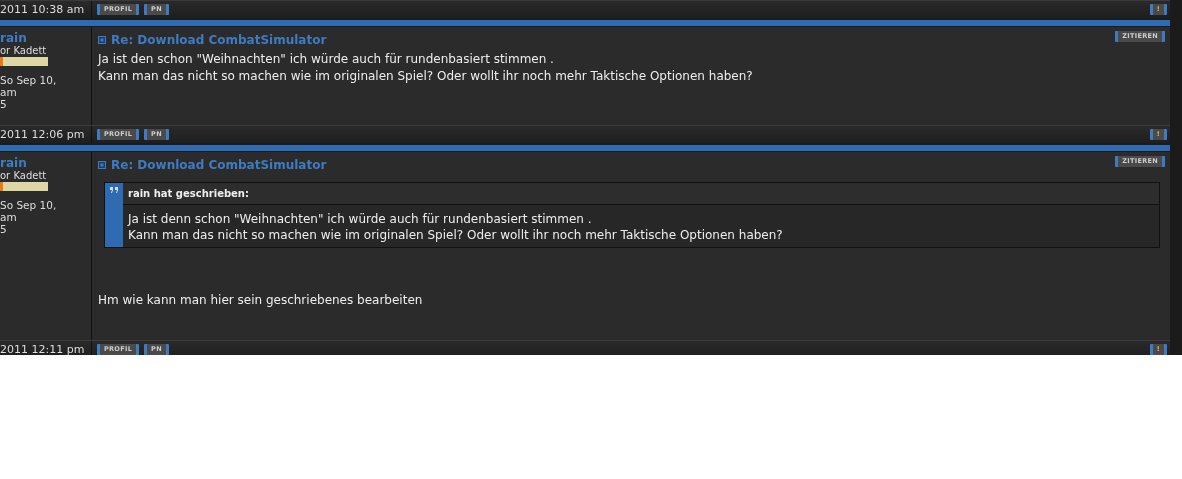  What do you see at coordinates (426, 76) in the screenshot?
I see `post-text: Kann man das nicht so machen wie im originalen Spiel? Oder wollt ihr noch mehr Taktische Optionen haben?` at bounding box center [426, 76].